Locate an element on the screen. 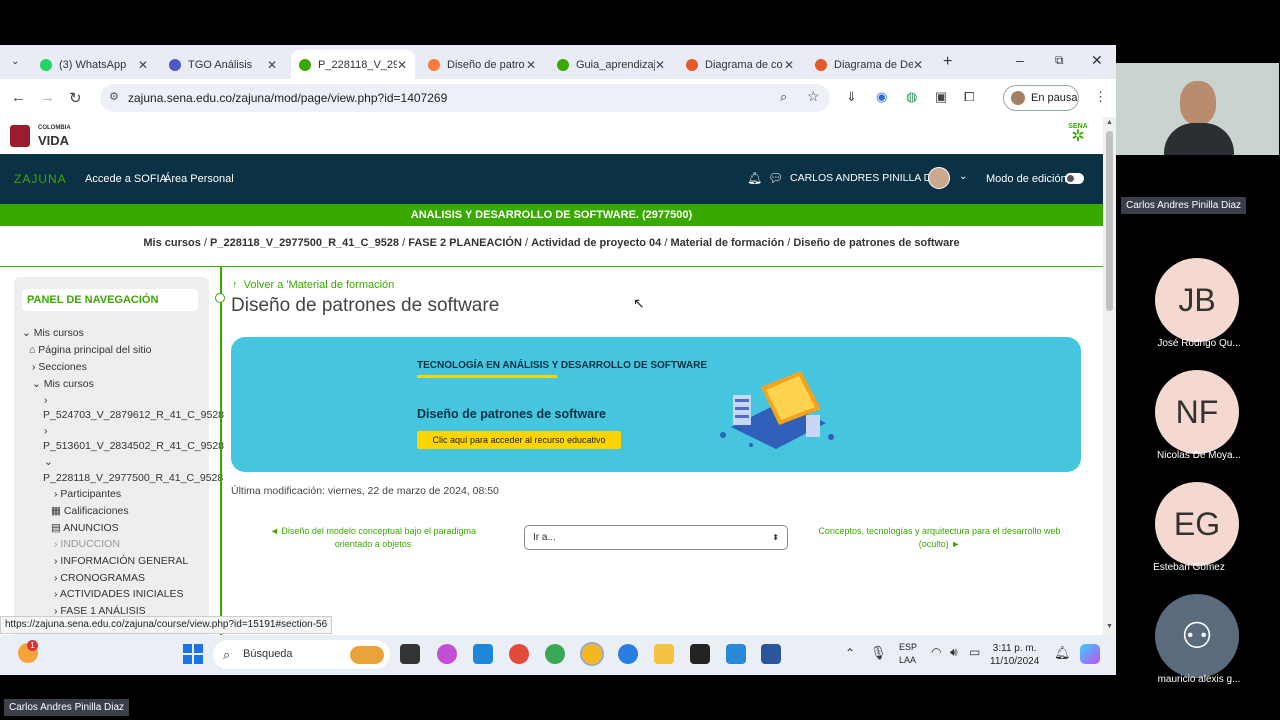 The image size is (1280, 720). browser-menu-icon: ⋮ is located at coordinates (1100, 97).